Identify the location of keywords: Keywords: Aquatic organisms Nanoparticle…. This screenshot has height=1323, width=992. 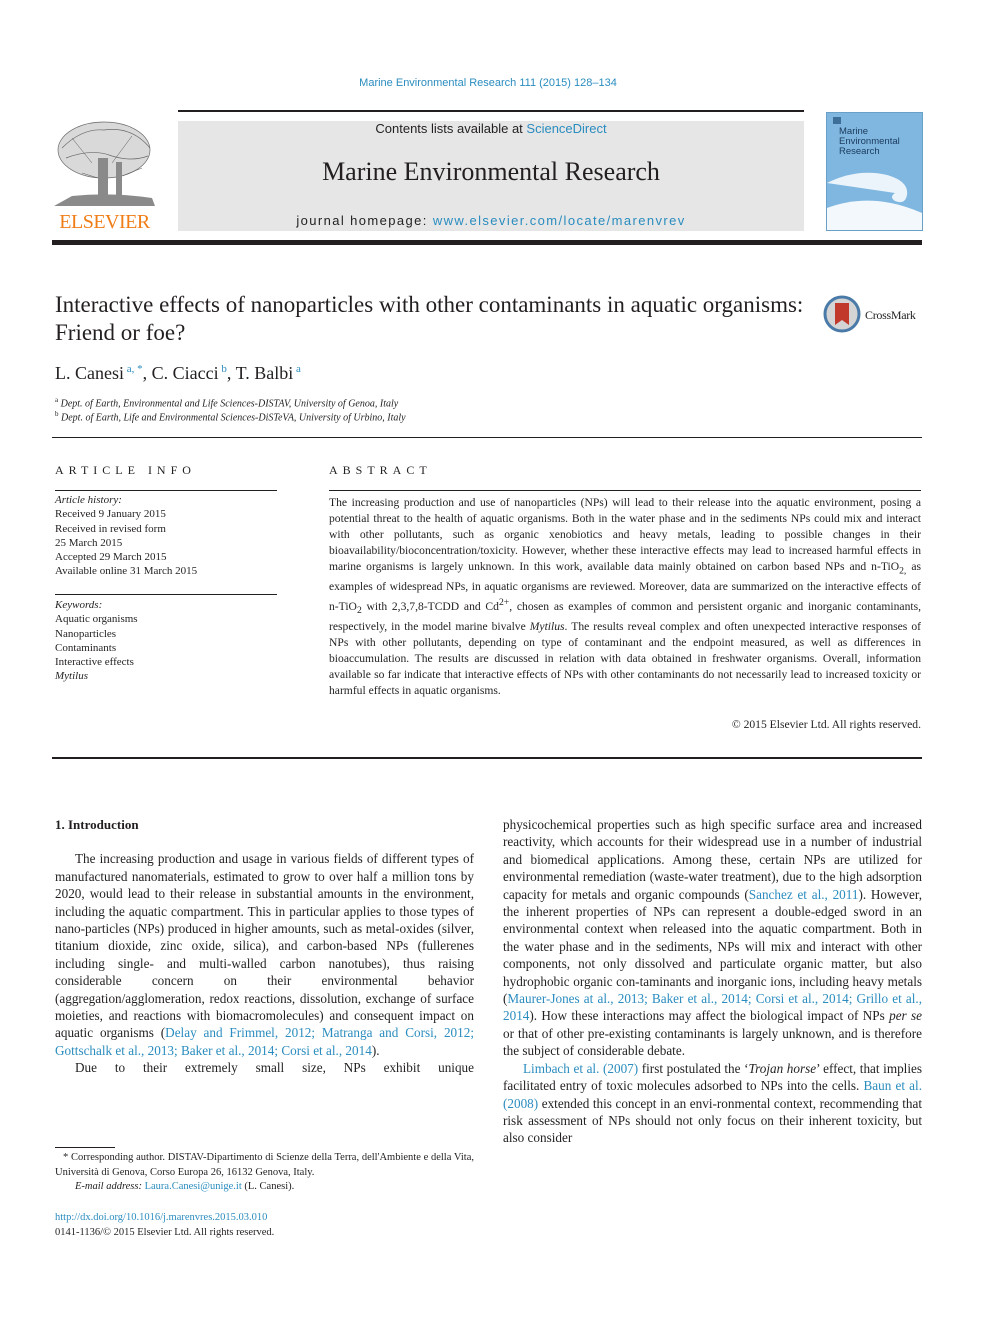
(166, 641).